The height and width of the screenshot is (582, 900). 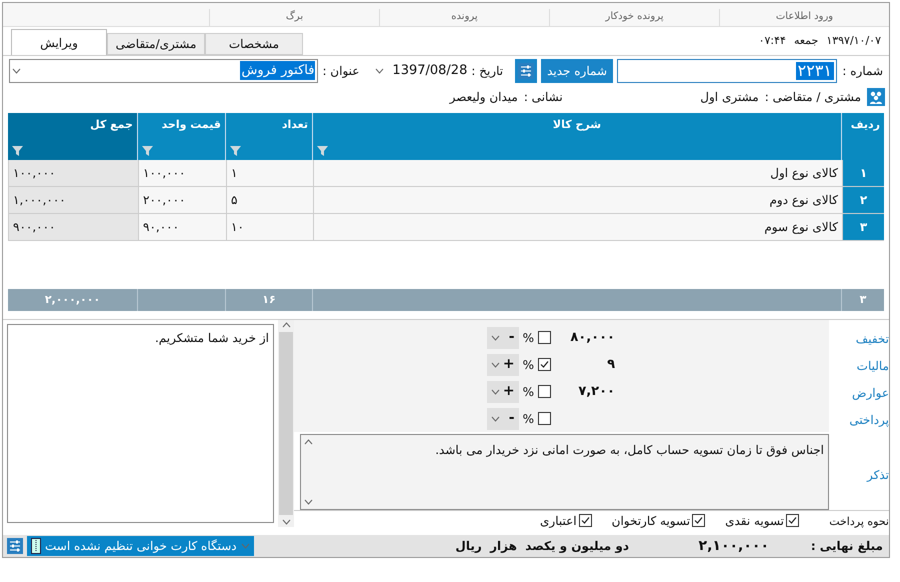 I want to click on total-amount: ۲,۱۰۰,۰۰۰, so click(x=733, y=546).